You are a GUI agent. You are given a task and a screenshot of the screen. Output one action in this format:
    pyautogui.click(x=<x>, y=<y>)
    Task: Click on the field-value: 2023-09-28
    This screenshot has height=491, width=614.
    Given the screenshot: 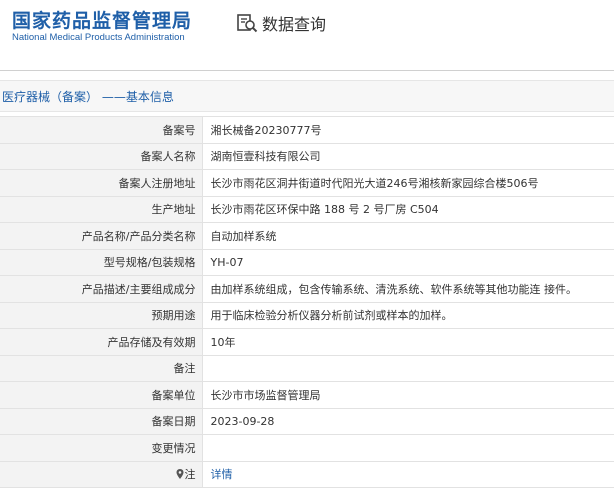 What is the action you would take?
    pyautogui.click(x=408, y=421)
    